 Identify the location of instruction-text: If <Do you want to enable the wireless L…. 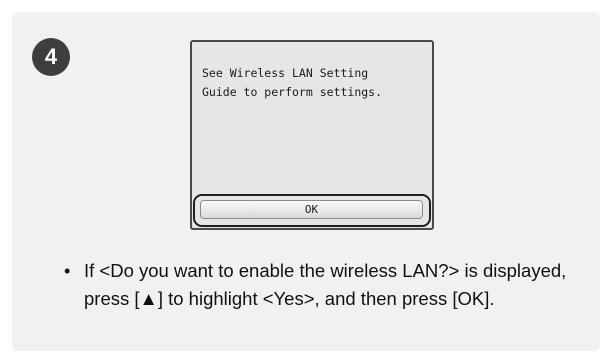
(325, 284).